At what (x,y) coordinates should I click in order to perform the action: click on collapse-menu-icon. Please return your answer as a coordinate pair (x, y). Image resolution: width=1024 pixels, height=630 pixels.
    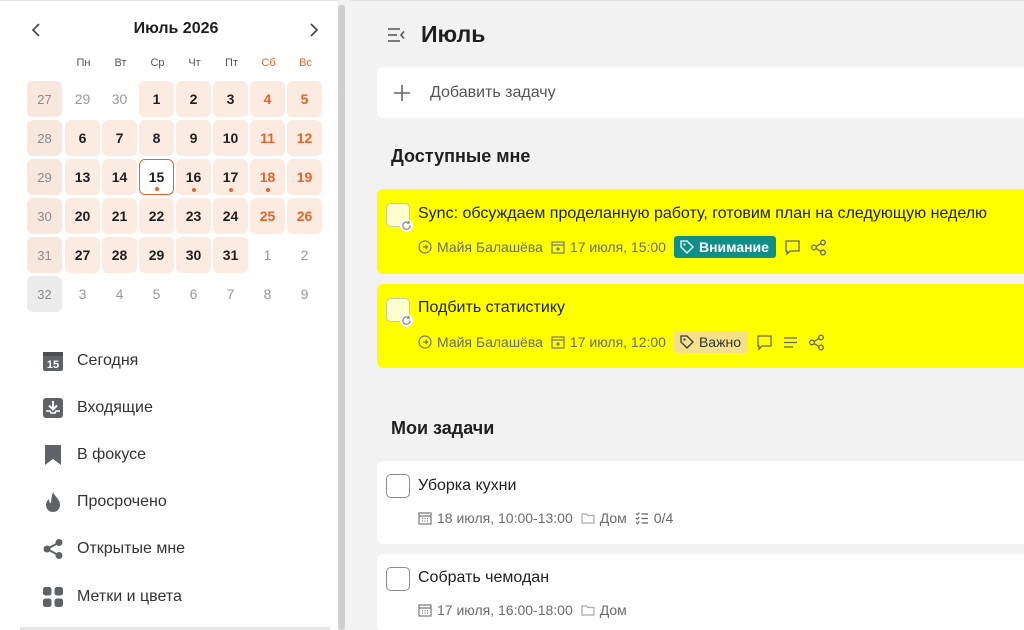
    Looking at the image, I should click on (396, 35).